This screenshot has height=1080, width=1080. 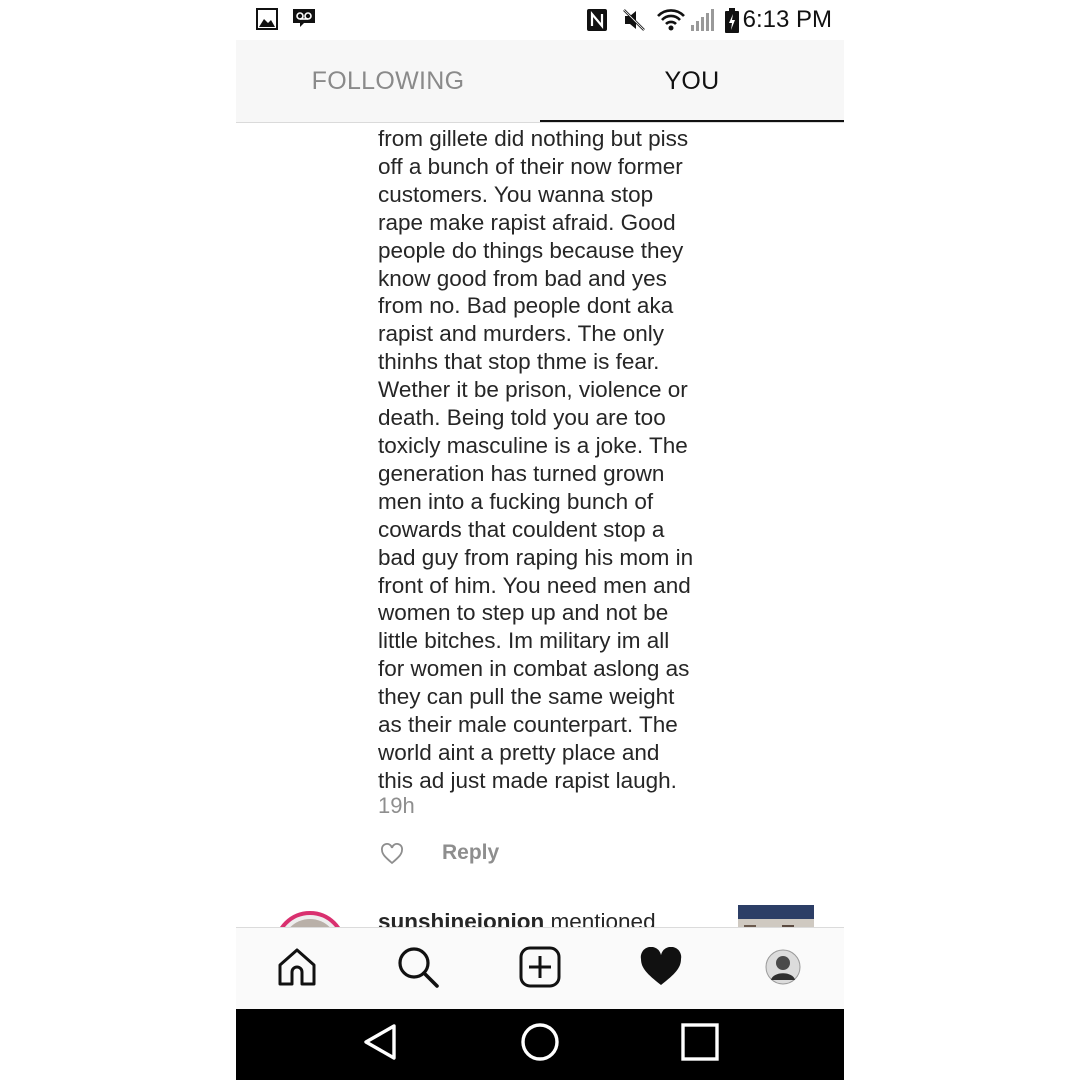 What do you see at coordinates (787, 19) in the screenshot?
I see `status-time: 6:13 PM` at bounding box center [787, 19].